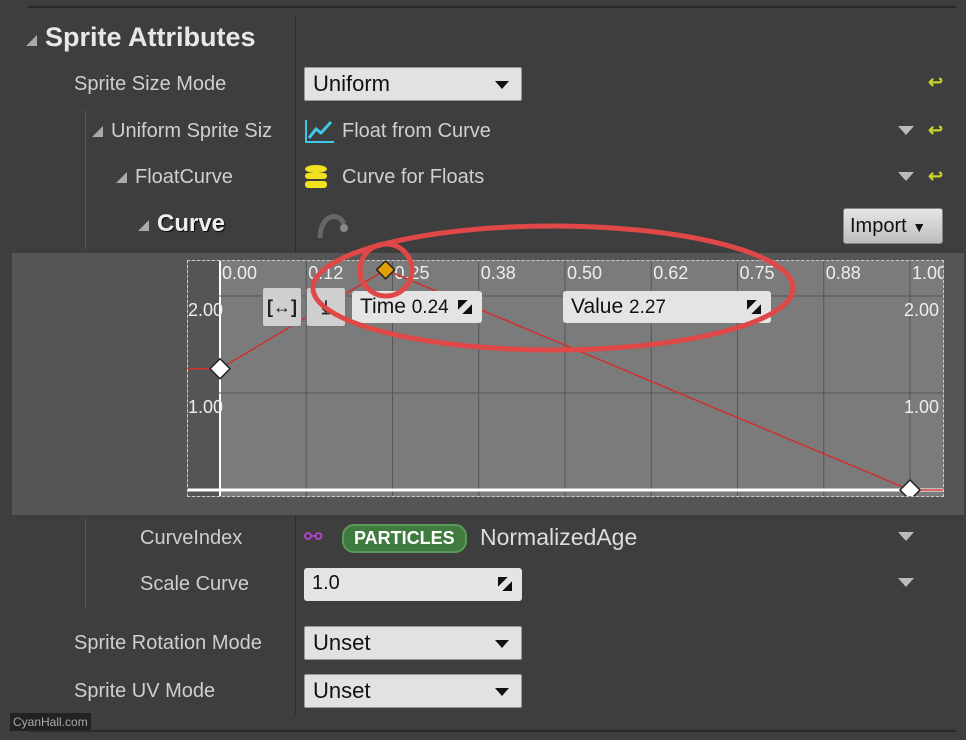 Image resolution: width=966 pixels, height=740 pixels. What do you see at coordinates (316, 180) in the screenshot?
I see `database-icon` at bounding box center [316, 180].